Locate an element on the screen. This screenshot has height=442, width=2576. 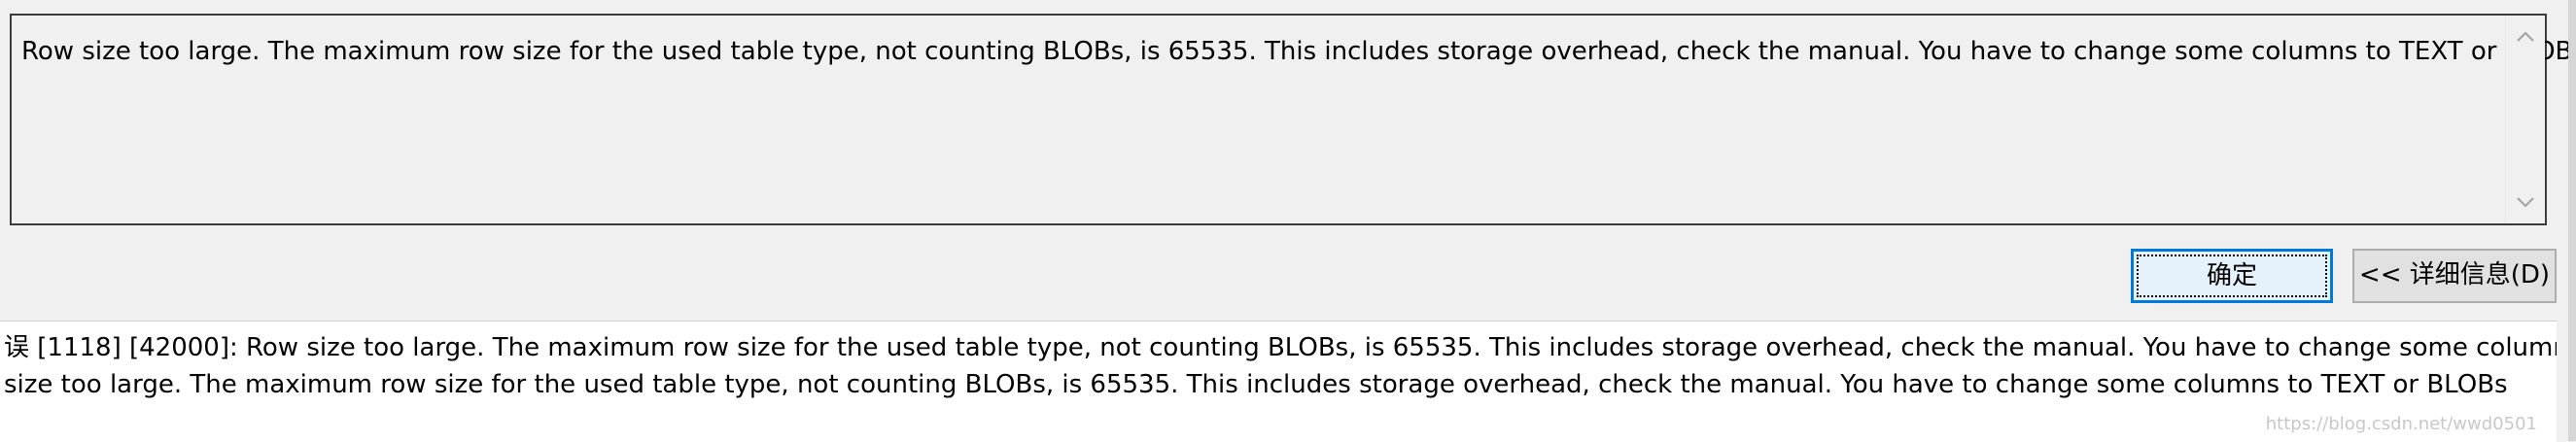
chevron-up-icon is located at coordinates (2526, 37).